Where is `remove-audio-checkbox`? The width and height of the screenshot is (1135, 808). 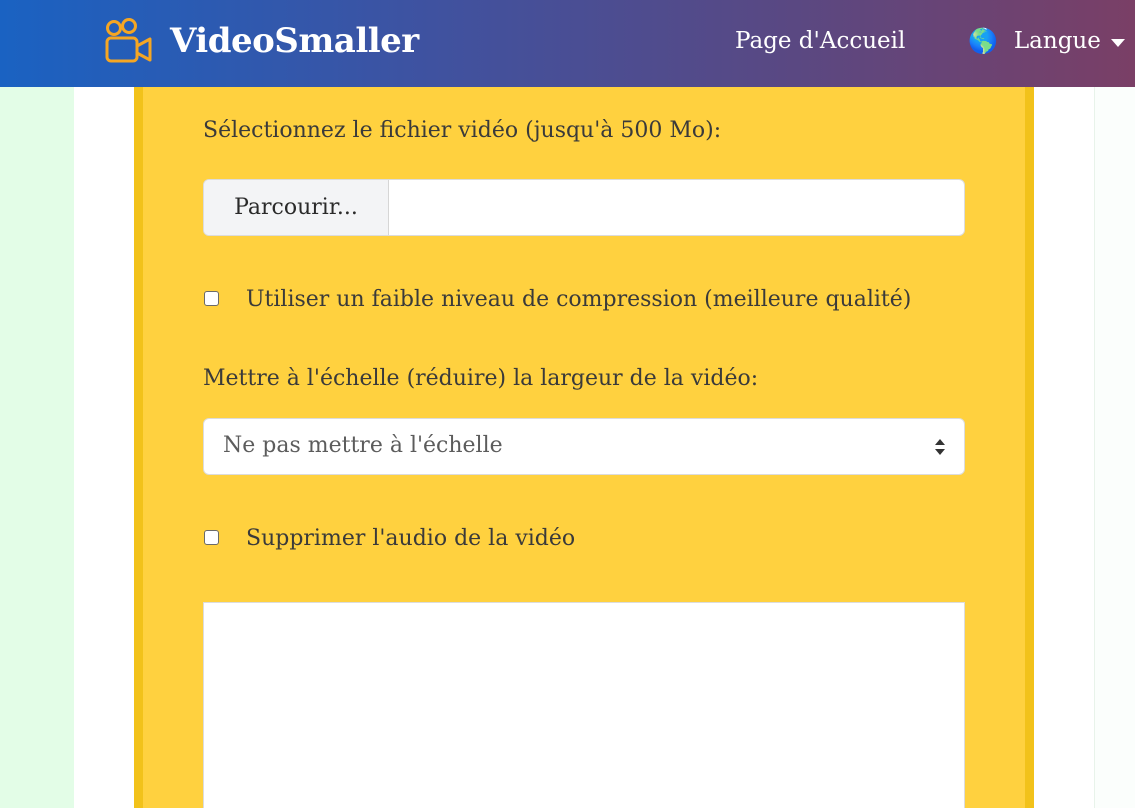
remove-audio-checkbox is located at coordinates (211, 537).